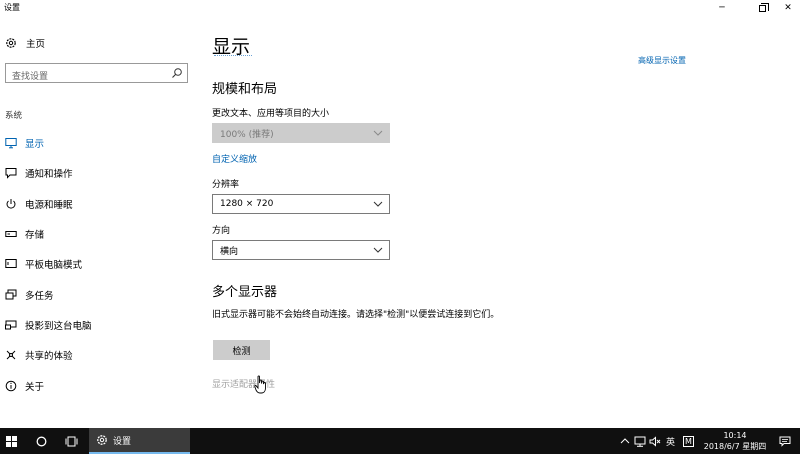  I want to click on close-button: ✕, so click(786, 8).